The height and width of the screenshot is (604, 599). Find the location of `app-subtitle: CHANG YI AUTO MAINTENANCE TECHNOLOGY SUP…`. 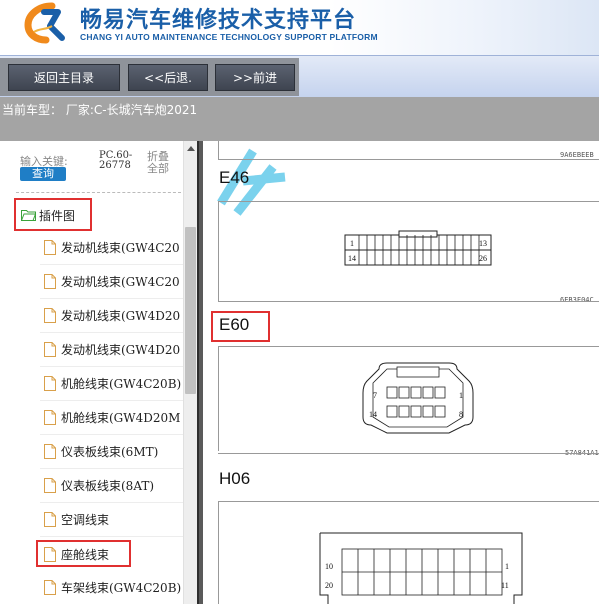

app-subtitle: CHANG YI AUTO MAINTENANCE TECHNOLOGY SUP… is located at coordinates (229, 37).